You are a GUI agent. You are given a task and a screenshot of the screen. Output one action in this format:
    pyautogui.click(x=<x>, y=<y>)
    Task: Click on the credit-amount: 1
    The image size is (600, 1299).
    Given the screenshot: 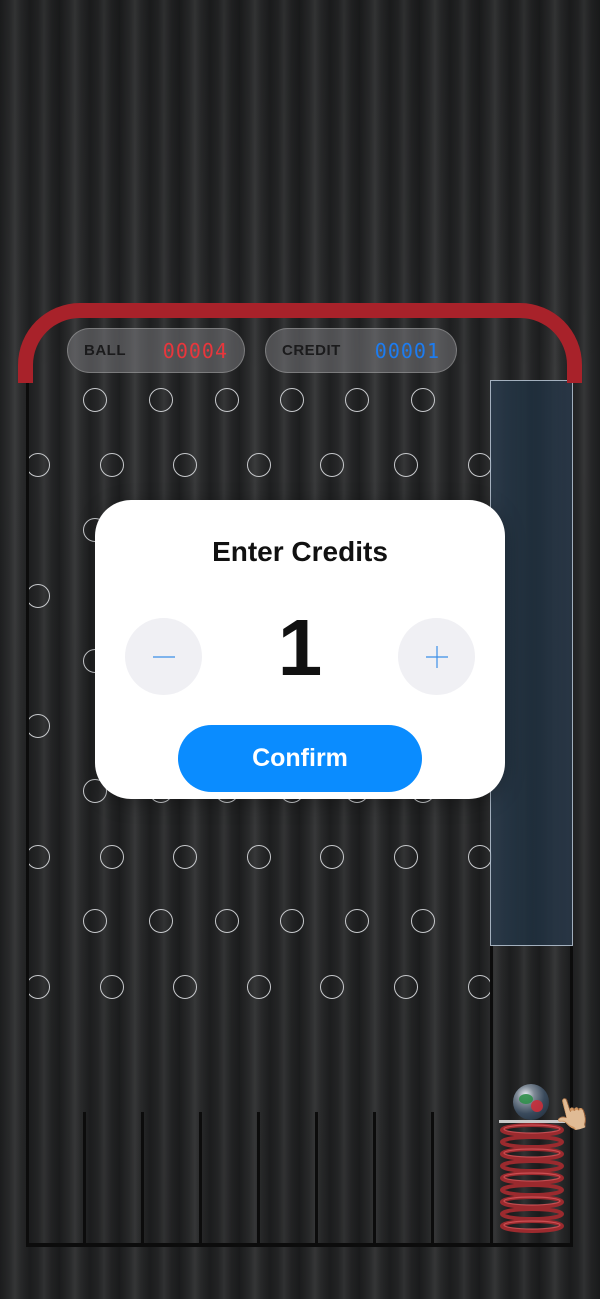 What is the action you would take?
    pyautogui.click(x=300, y=647)
    